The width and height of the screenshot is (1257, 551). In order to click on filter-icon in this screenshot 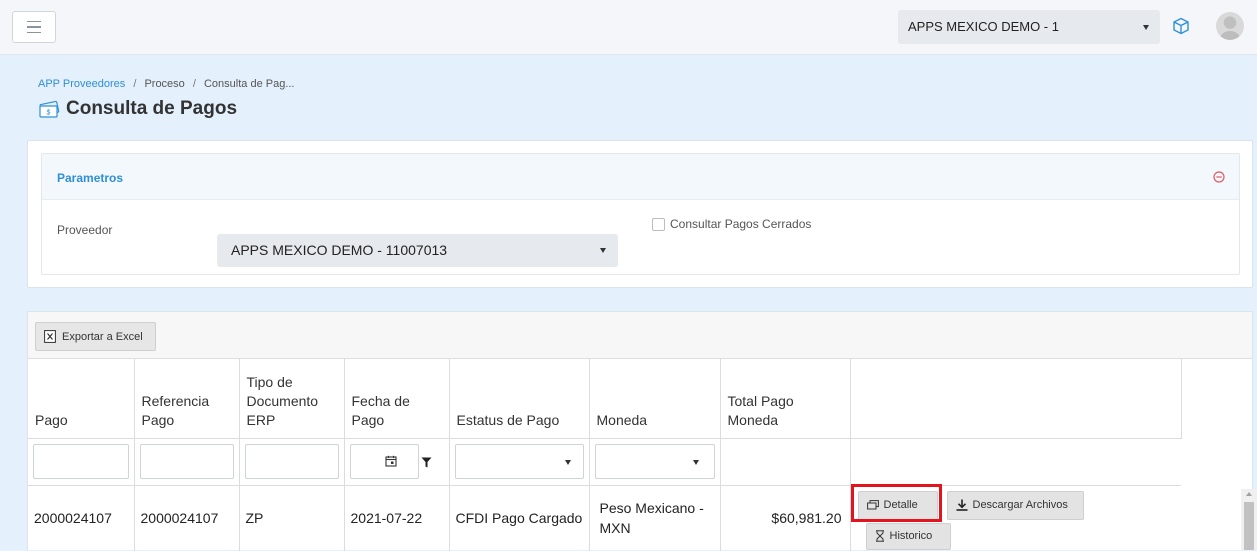, I will do `click(426, 462)`.